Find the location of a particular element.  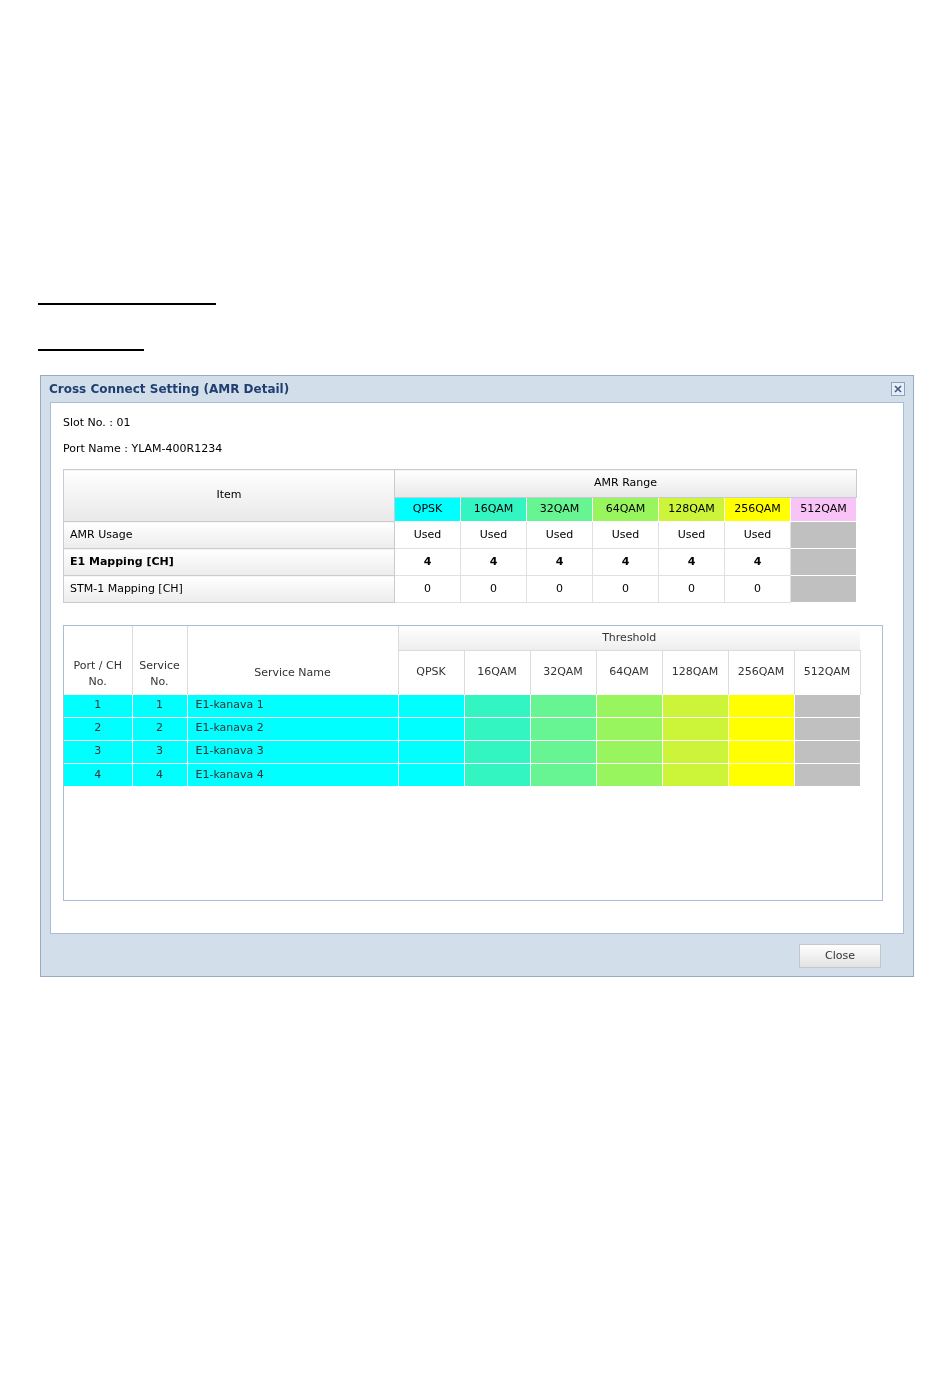

table-header: 128QAM is located at coordinates (695, 672).